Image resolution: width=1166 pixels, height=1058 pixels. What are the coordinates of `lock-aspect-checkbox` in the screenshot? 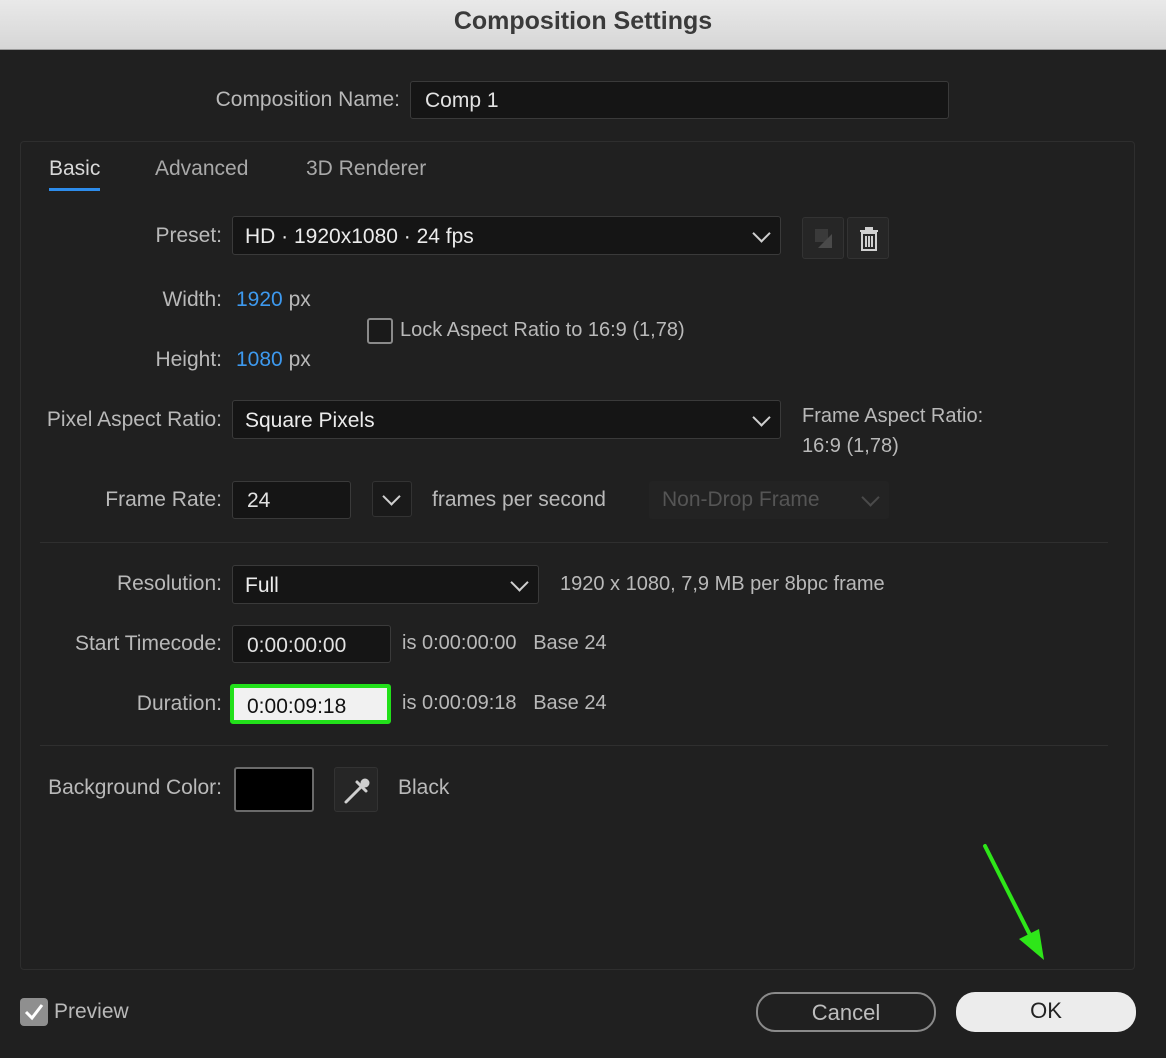 It's located at (380, 331).